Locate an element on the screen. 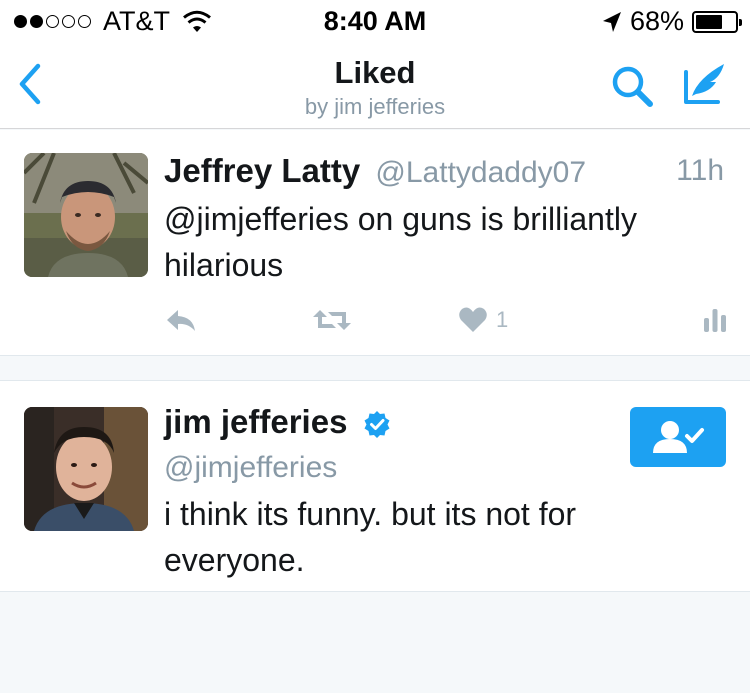 The image size is (750, 693). following-icon is located at coordinates (678, 437).